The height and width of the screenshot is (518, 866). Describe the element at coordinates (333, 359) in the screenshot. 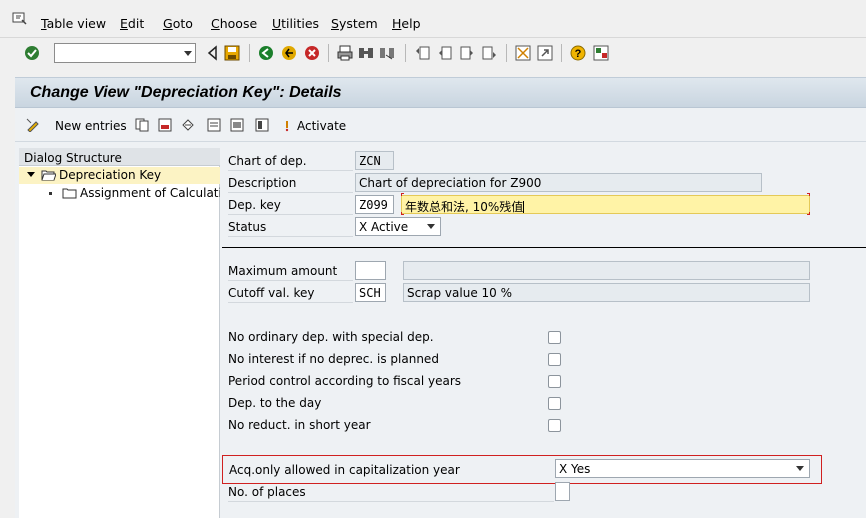

I see `checkbox-label: No interest if no deprec. is planned` at that location.